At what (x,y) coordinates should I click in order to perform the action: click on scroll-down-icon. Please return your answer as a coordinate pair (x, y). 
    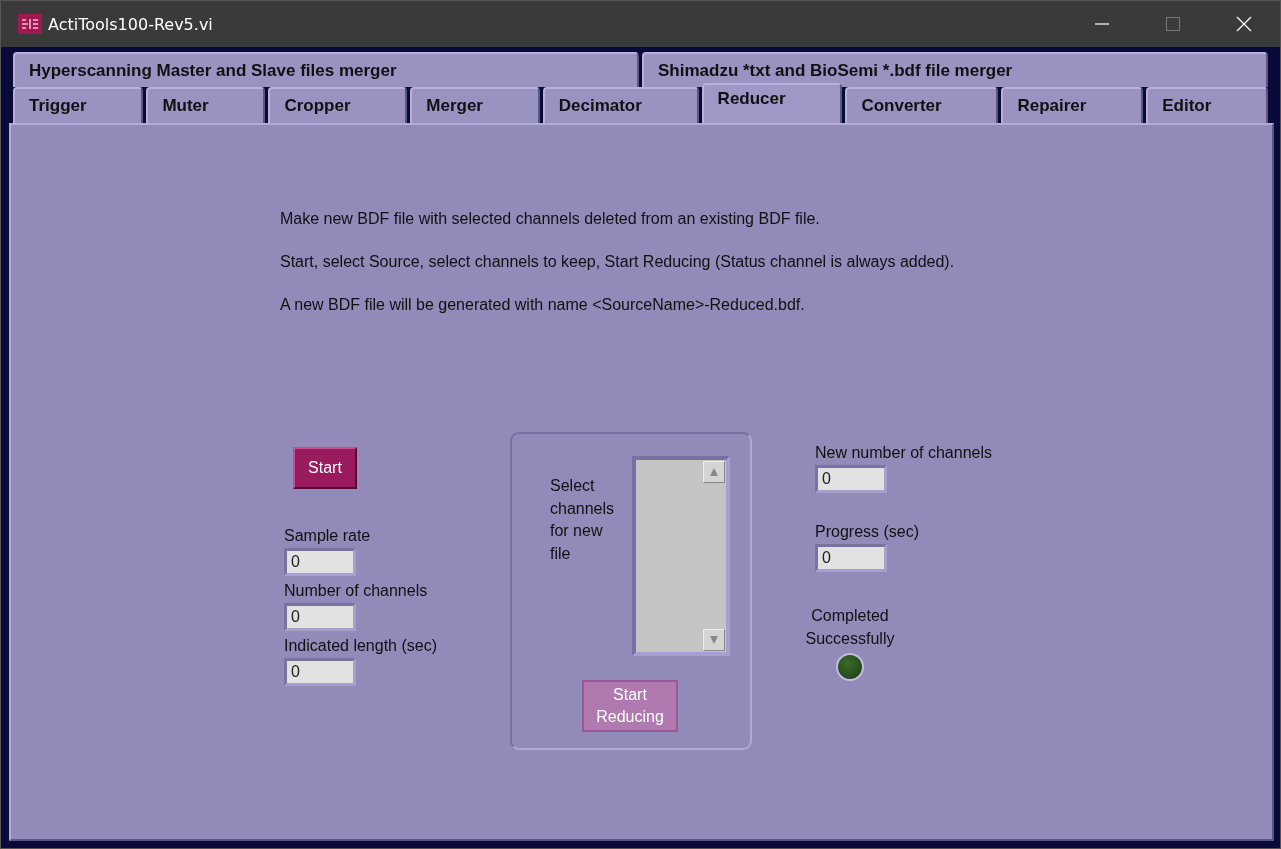
    Looking at the image, I should click on (714, 640).